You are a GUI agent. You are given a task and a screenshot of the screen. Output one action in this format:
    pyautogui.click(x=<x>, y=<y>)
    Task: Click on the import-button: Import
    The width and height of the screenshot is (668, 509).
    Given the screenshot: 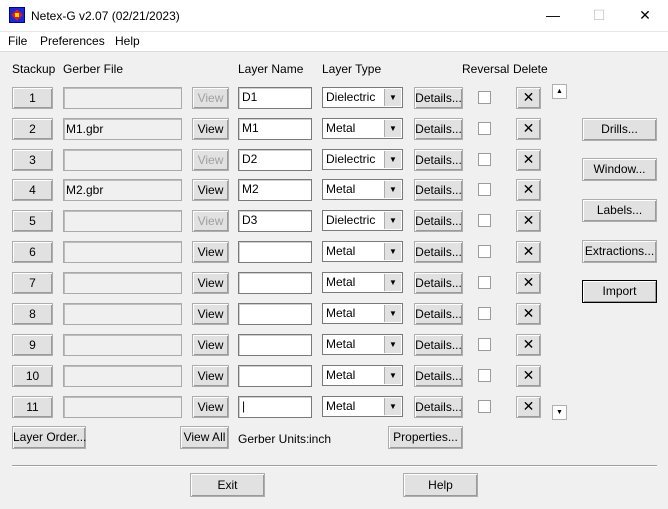 What is the action you would take?
    pyautogui.click(x=619, y=291)
    